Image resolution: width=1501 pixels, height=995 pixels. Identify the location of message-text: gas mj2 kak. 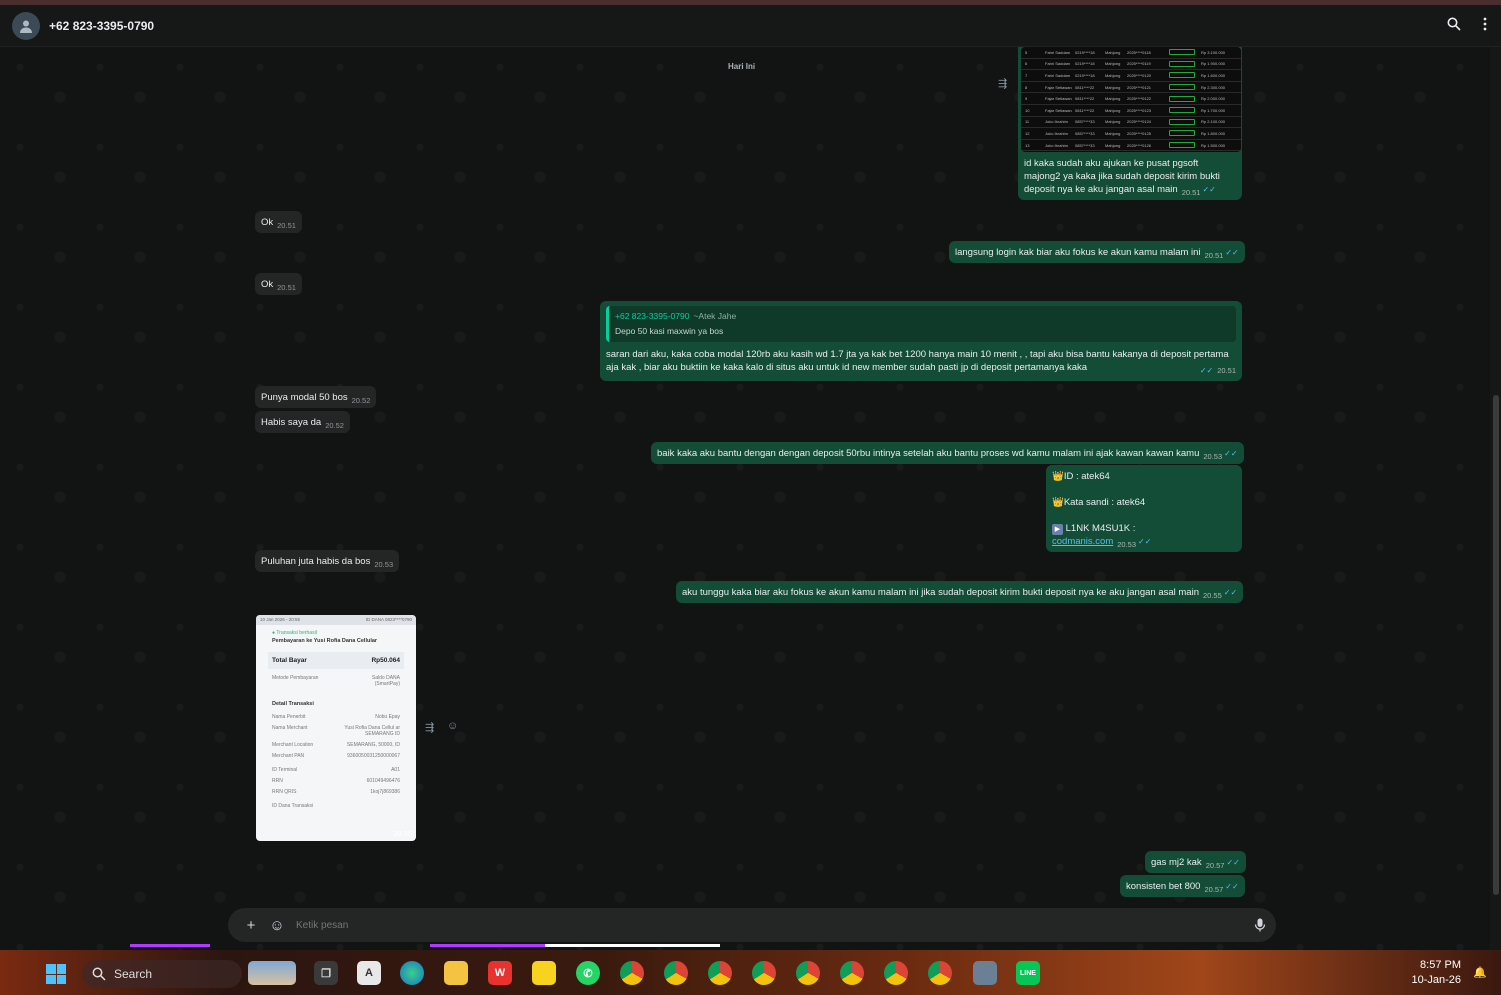
(1176, 862).